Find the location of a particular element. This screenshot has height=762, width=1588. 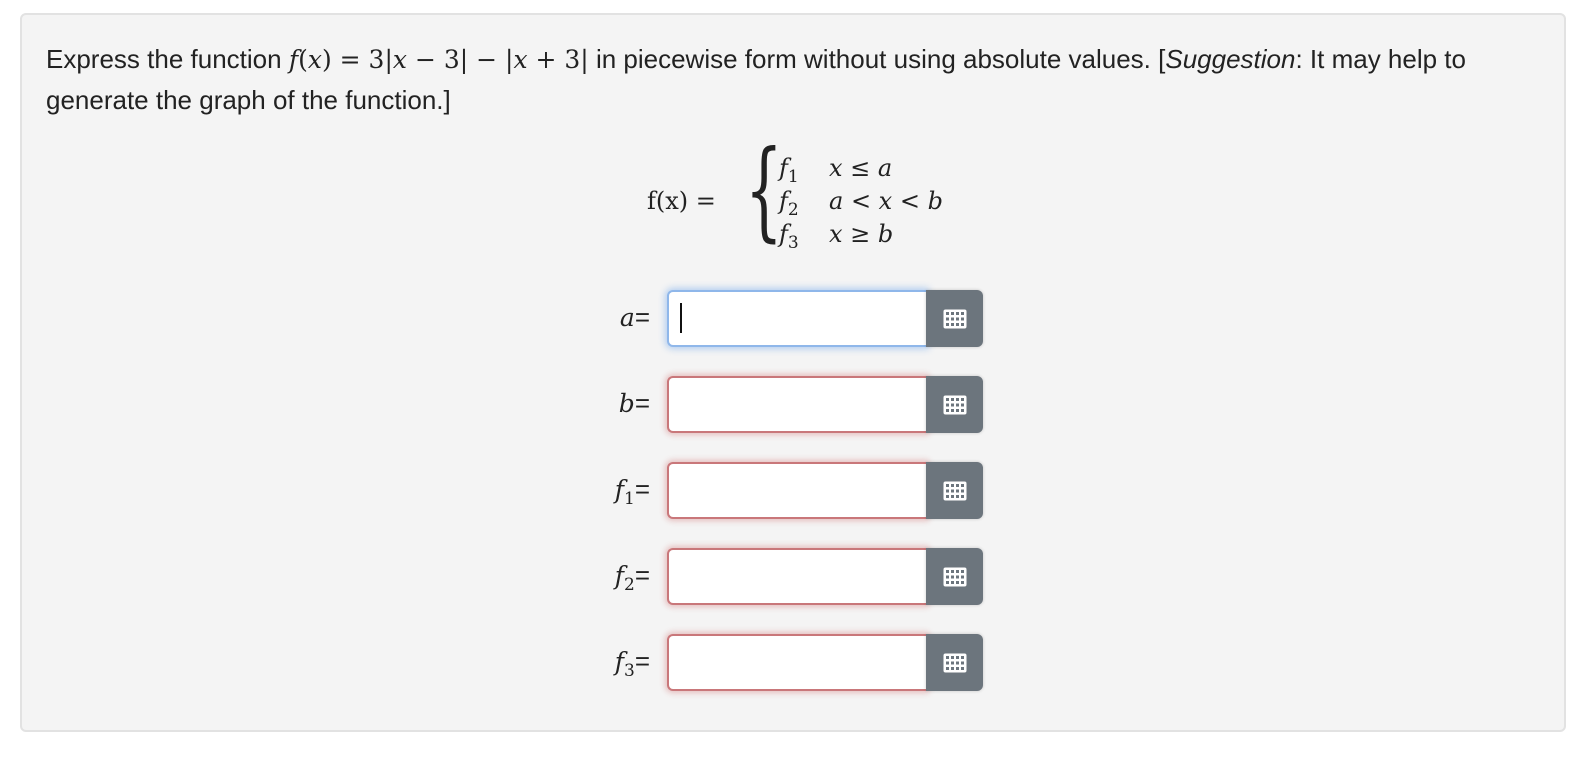

answer-input-f2 is located at coordinates (797, 576).